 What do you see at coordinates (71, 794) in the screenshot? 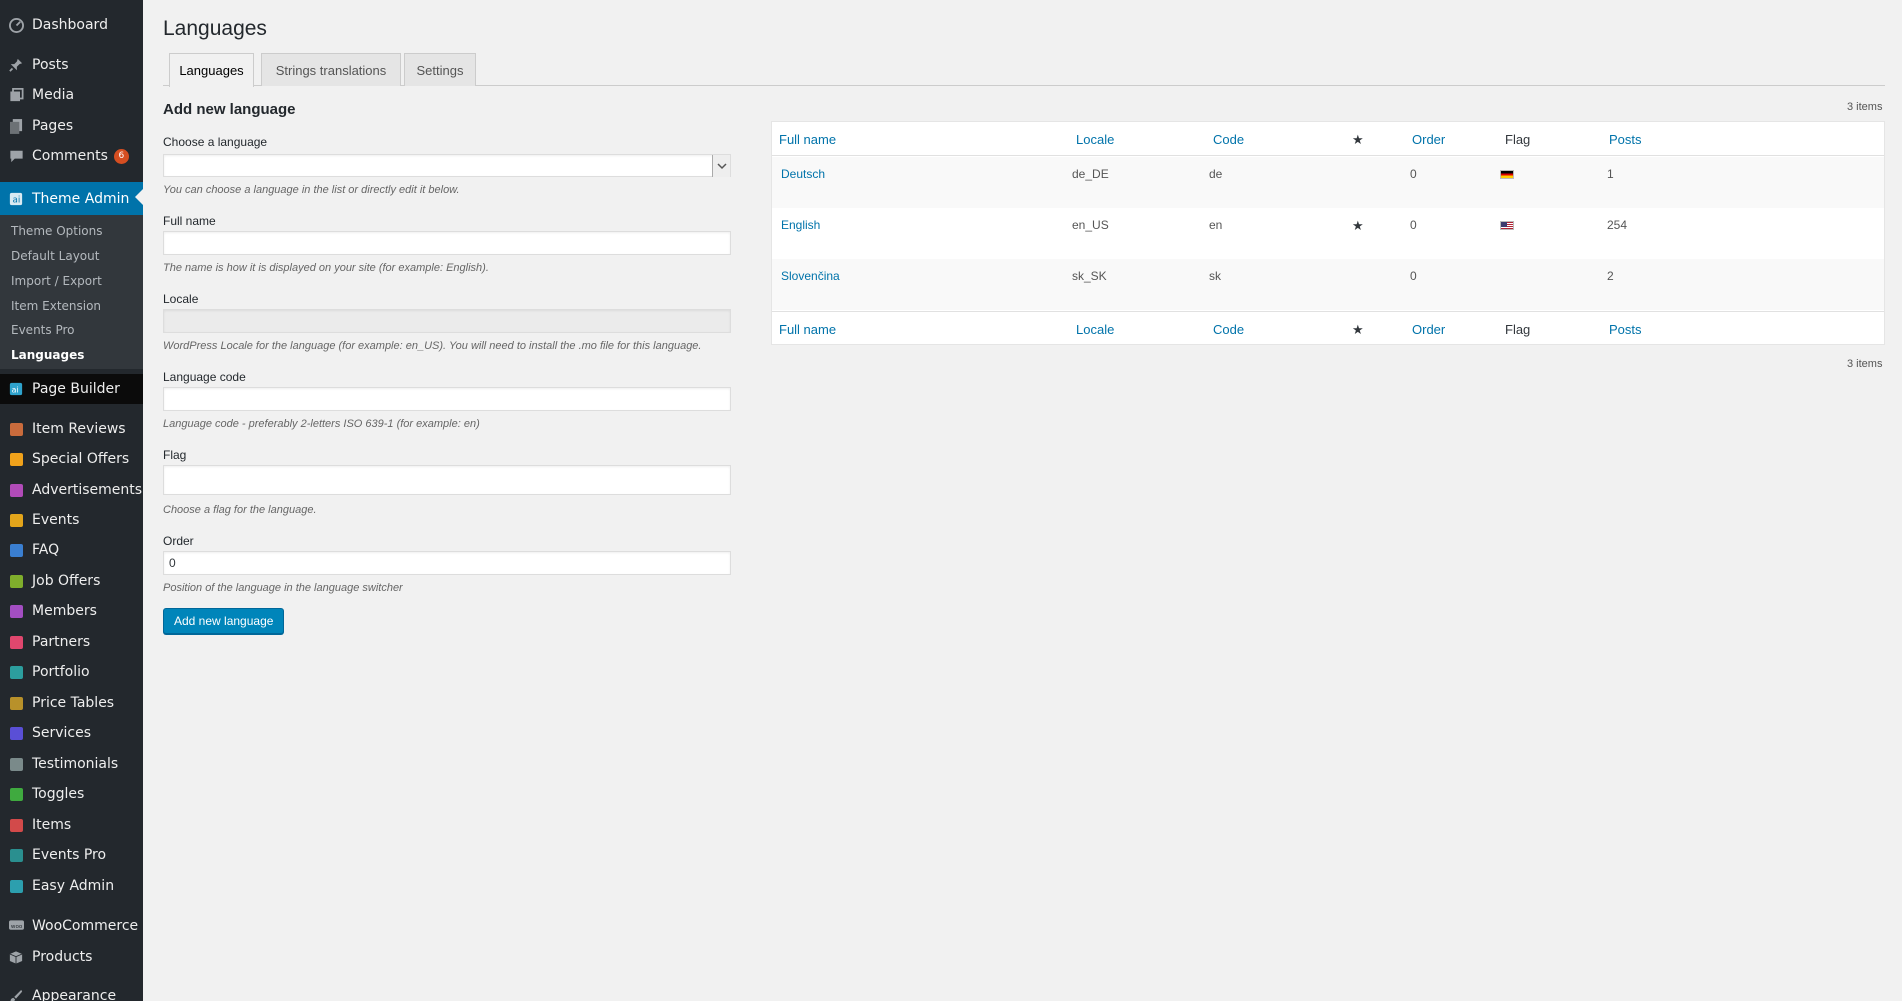
I see `menu-toggles: Toggles` at bounding box center [71, 794].